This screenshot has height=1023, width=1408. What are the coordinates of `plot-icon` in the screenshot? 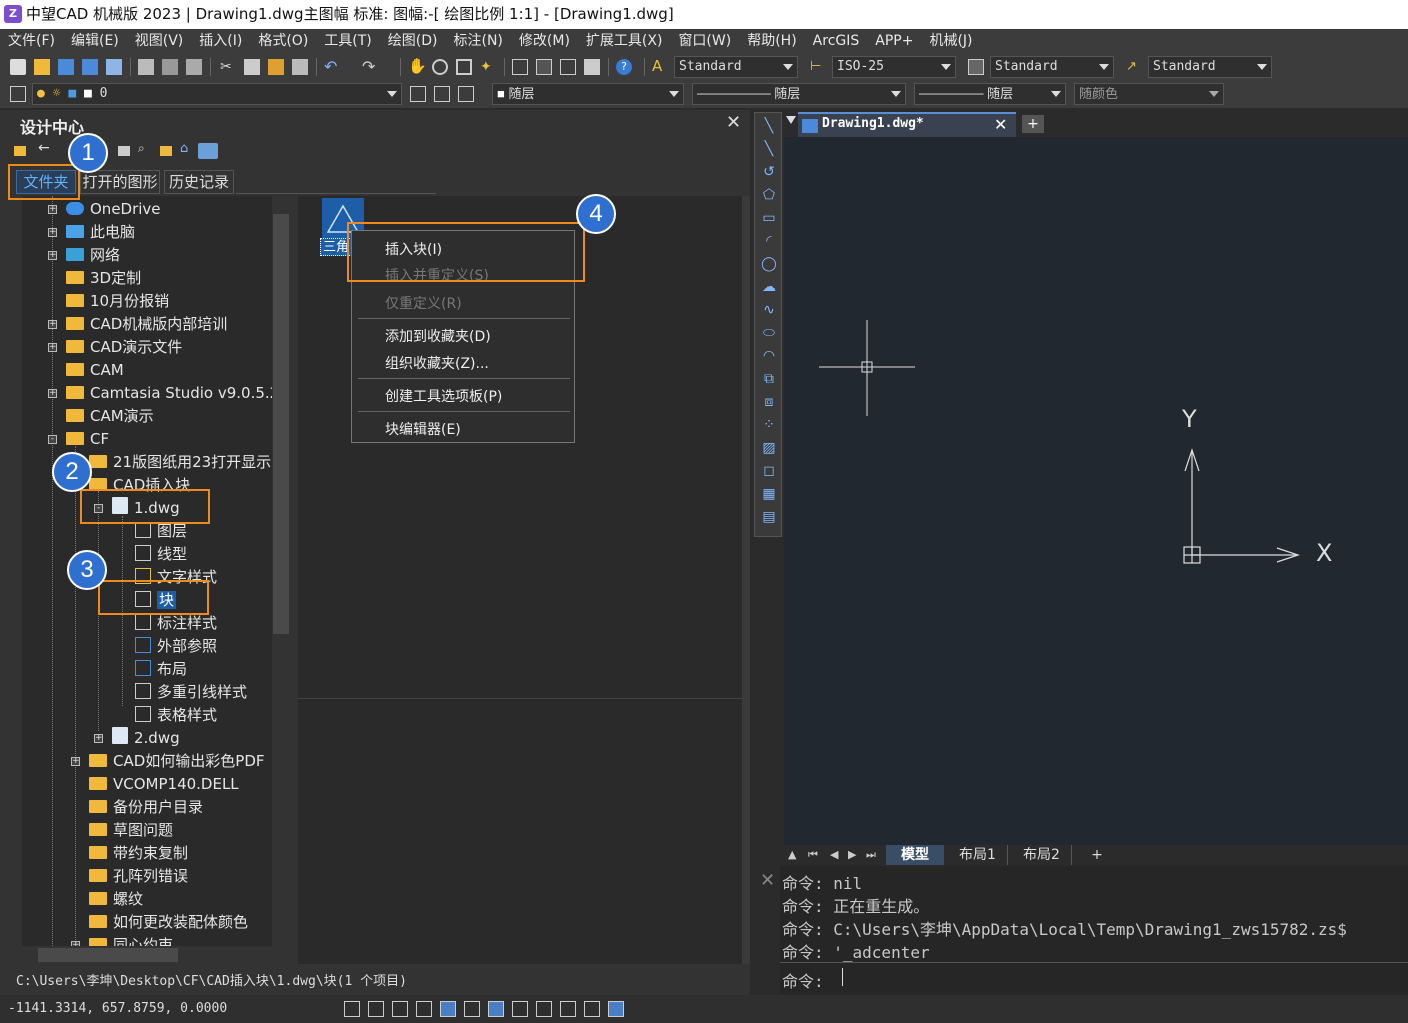 It's located at (194, 67).